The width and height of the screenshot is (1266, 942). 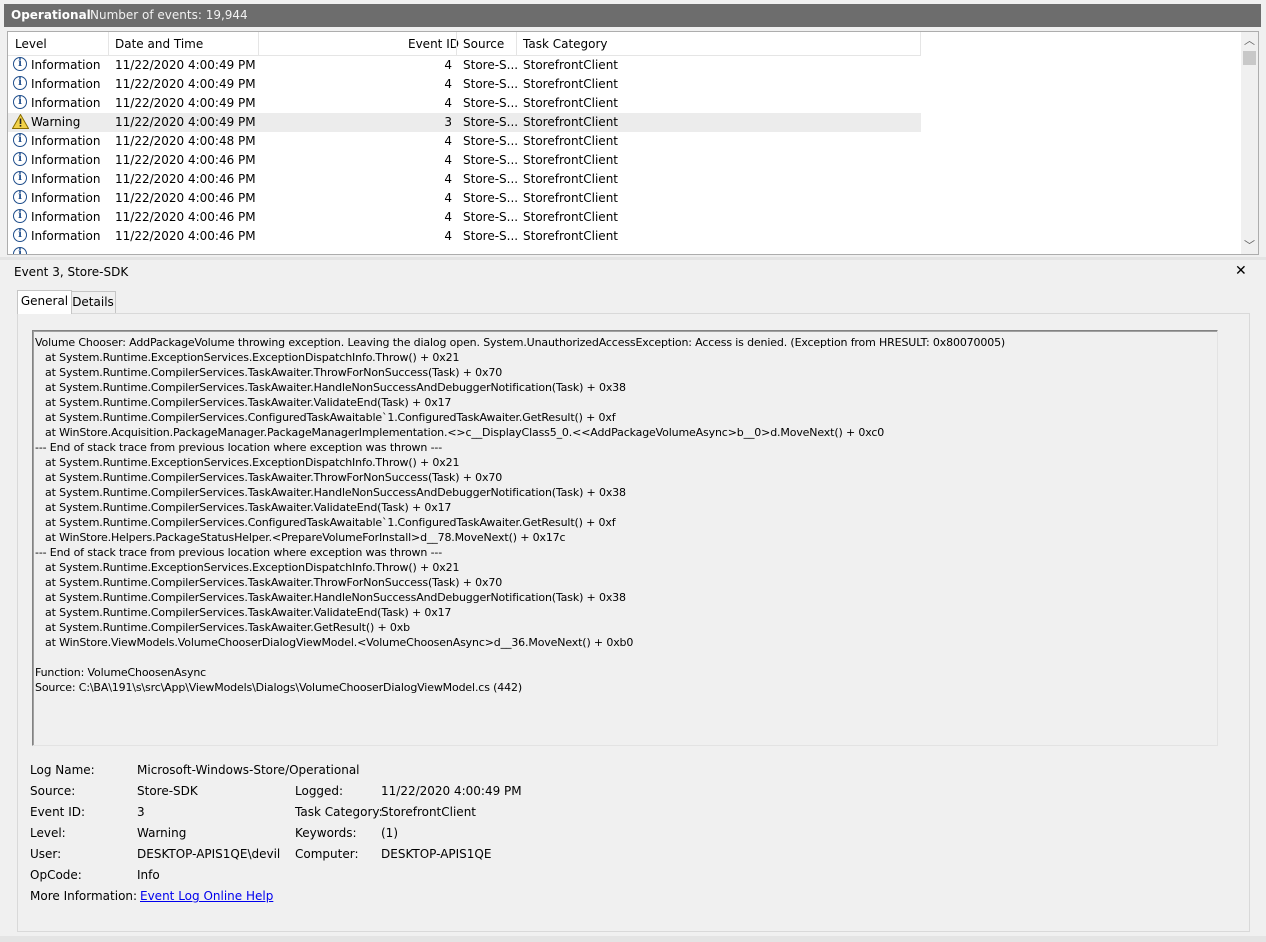 What do you see at coordinates (464, 250) in the screenshot?
I see `table-row-partial: i` at bounding box center [464, 250].